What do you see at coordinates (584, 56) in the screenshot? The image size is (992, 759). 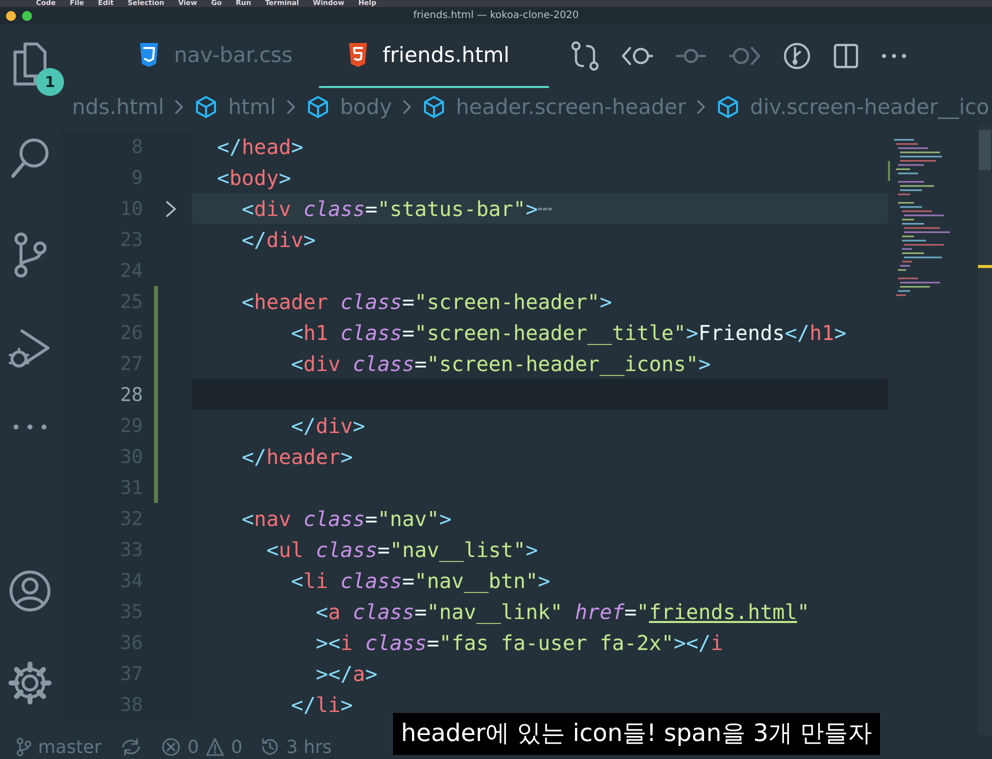 I see `compare-changes-icon` at bounding box center [584, 56].